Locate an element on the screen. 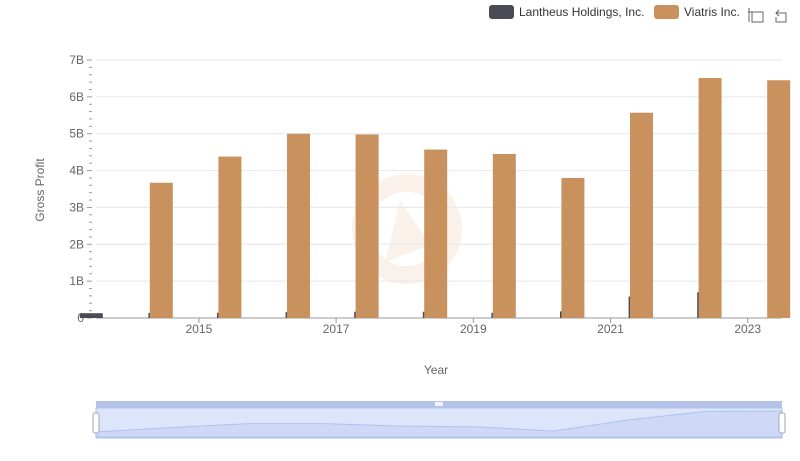 The height and width of the screenshot is (461, 800). zoom-select-icon is located at coordinates (756, 15).